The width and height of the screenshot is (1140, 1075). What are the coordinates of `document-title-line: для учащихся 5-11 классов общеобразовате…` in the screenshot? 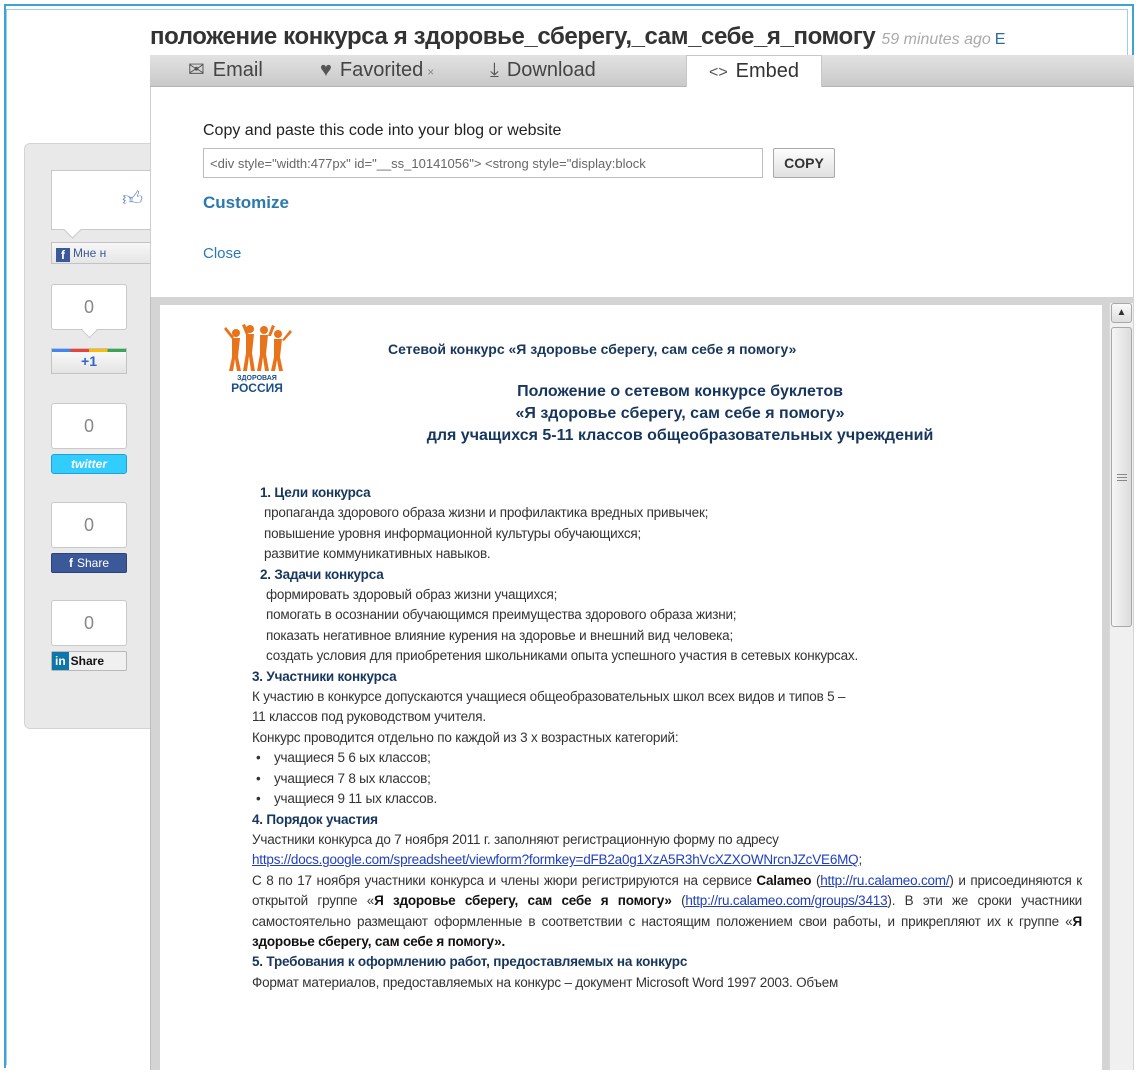 It's located at (680, 435).